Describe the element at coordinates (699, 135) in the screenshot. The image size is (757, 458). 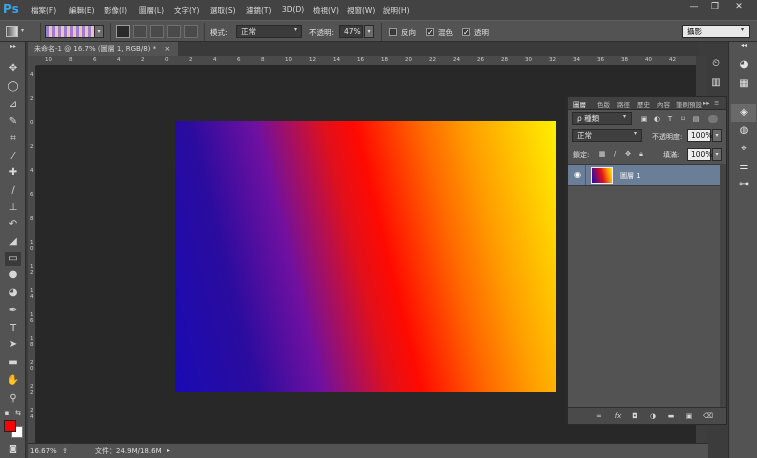
I see `layer-opacity-input: 100%` at that location.